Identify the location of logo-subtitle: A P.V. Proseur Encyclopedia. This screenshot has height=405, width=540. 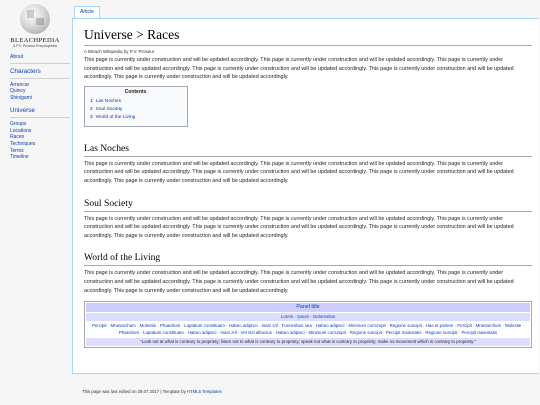
(35, 46).